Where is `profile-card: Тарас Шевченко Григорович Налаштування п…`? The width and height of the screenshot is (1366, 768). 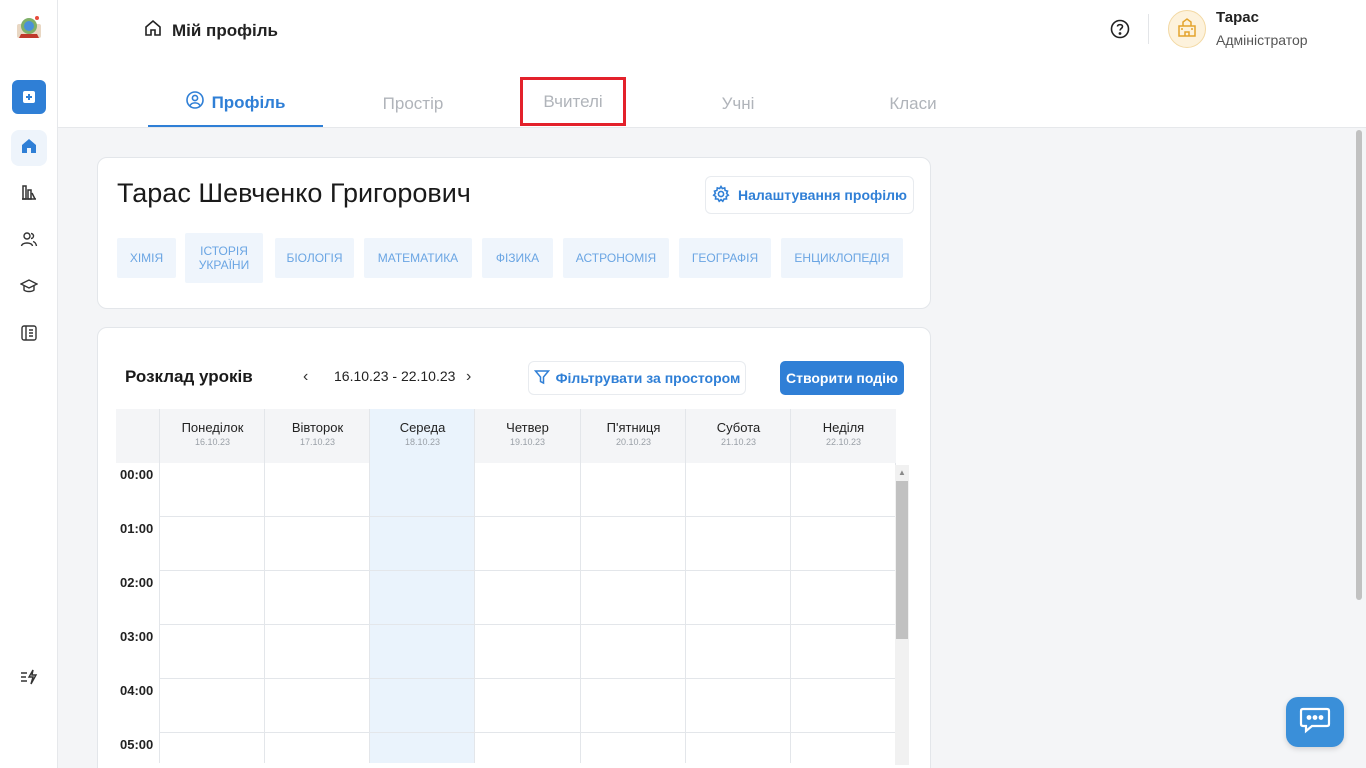
profile-card: Тарас Шевченко Григорович Налаштування п… is located at coordinates (514, 233).